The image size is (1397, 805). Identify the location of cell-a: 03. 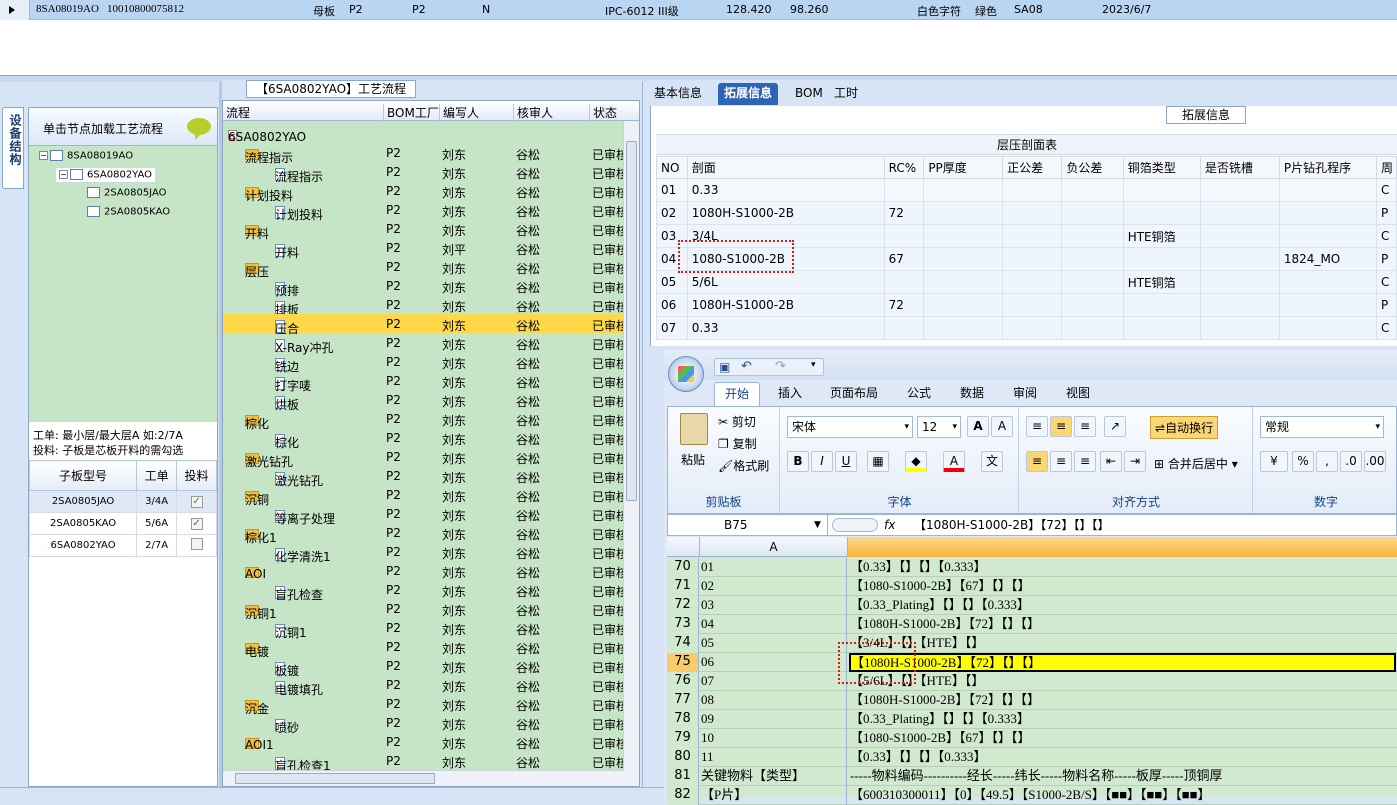
(774, 605).